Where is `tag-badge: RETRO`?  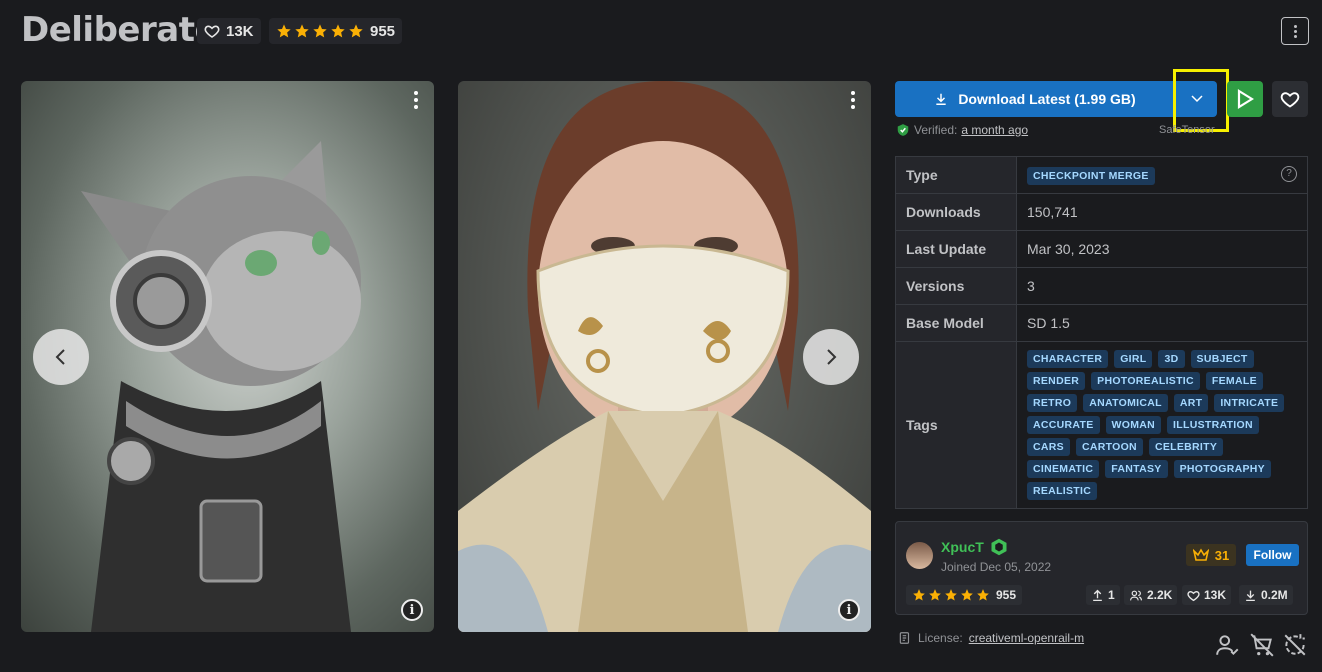
tag-badge: RETRO is located at coordinates (1052, 403).